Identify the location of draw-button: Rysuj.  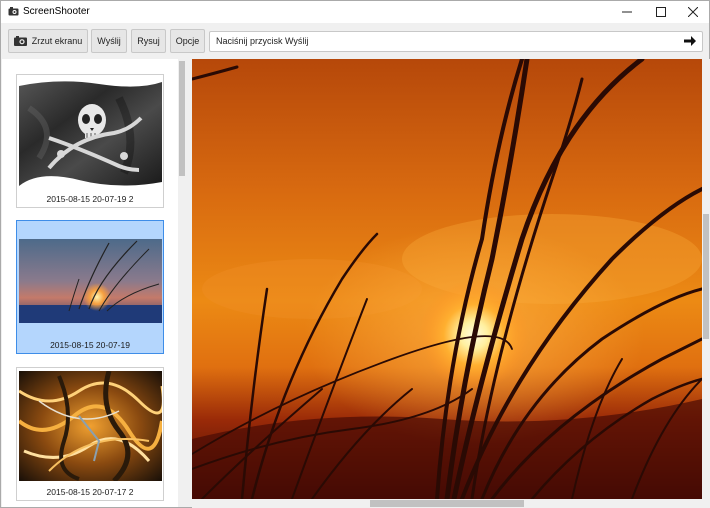
(148, 41).